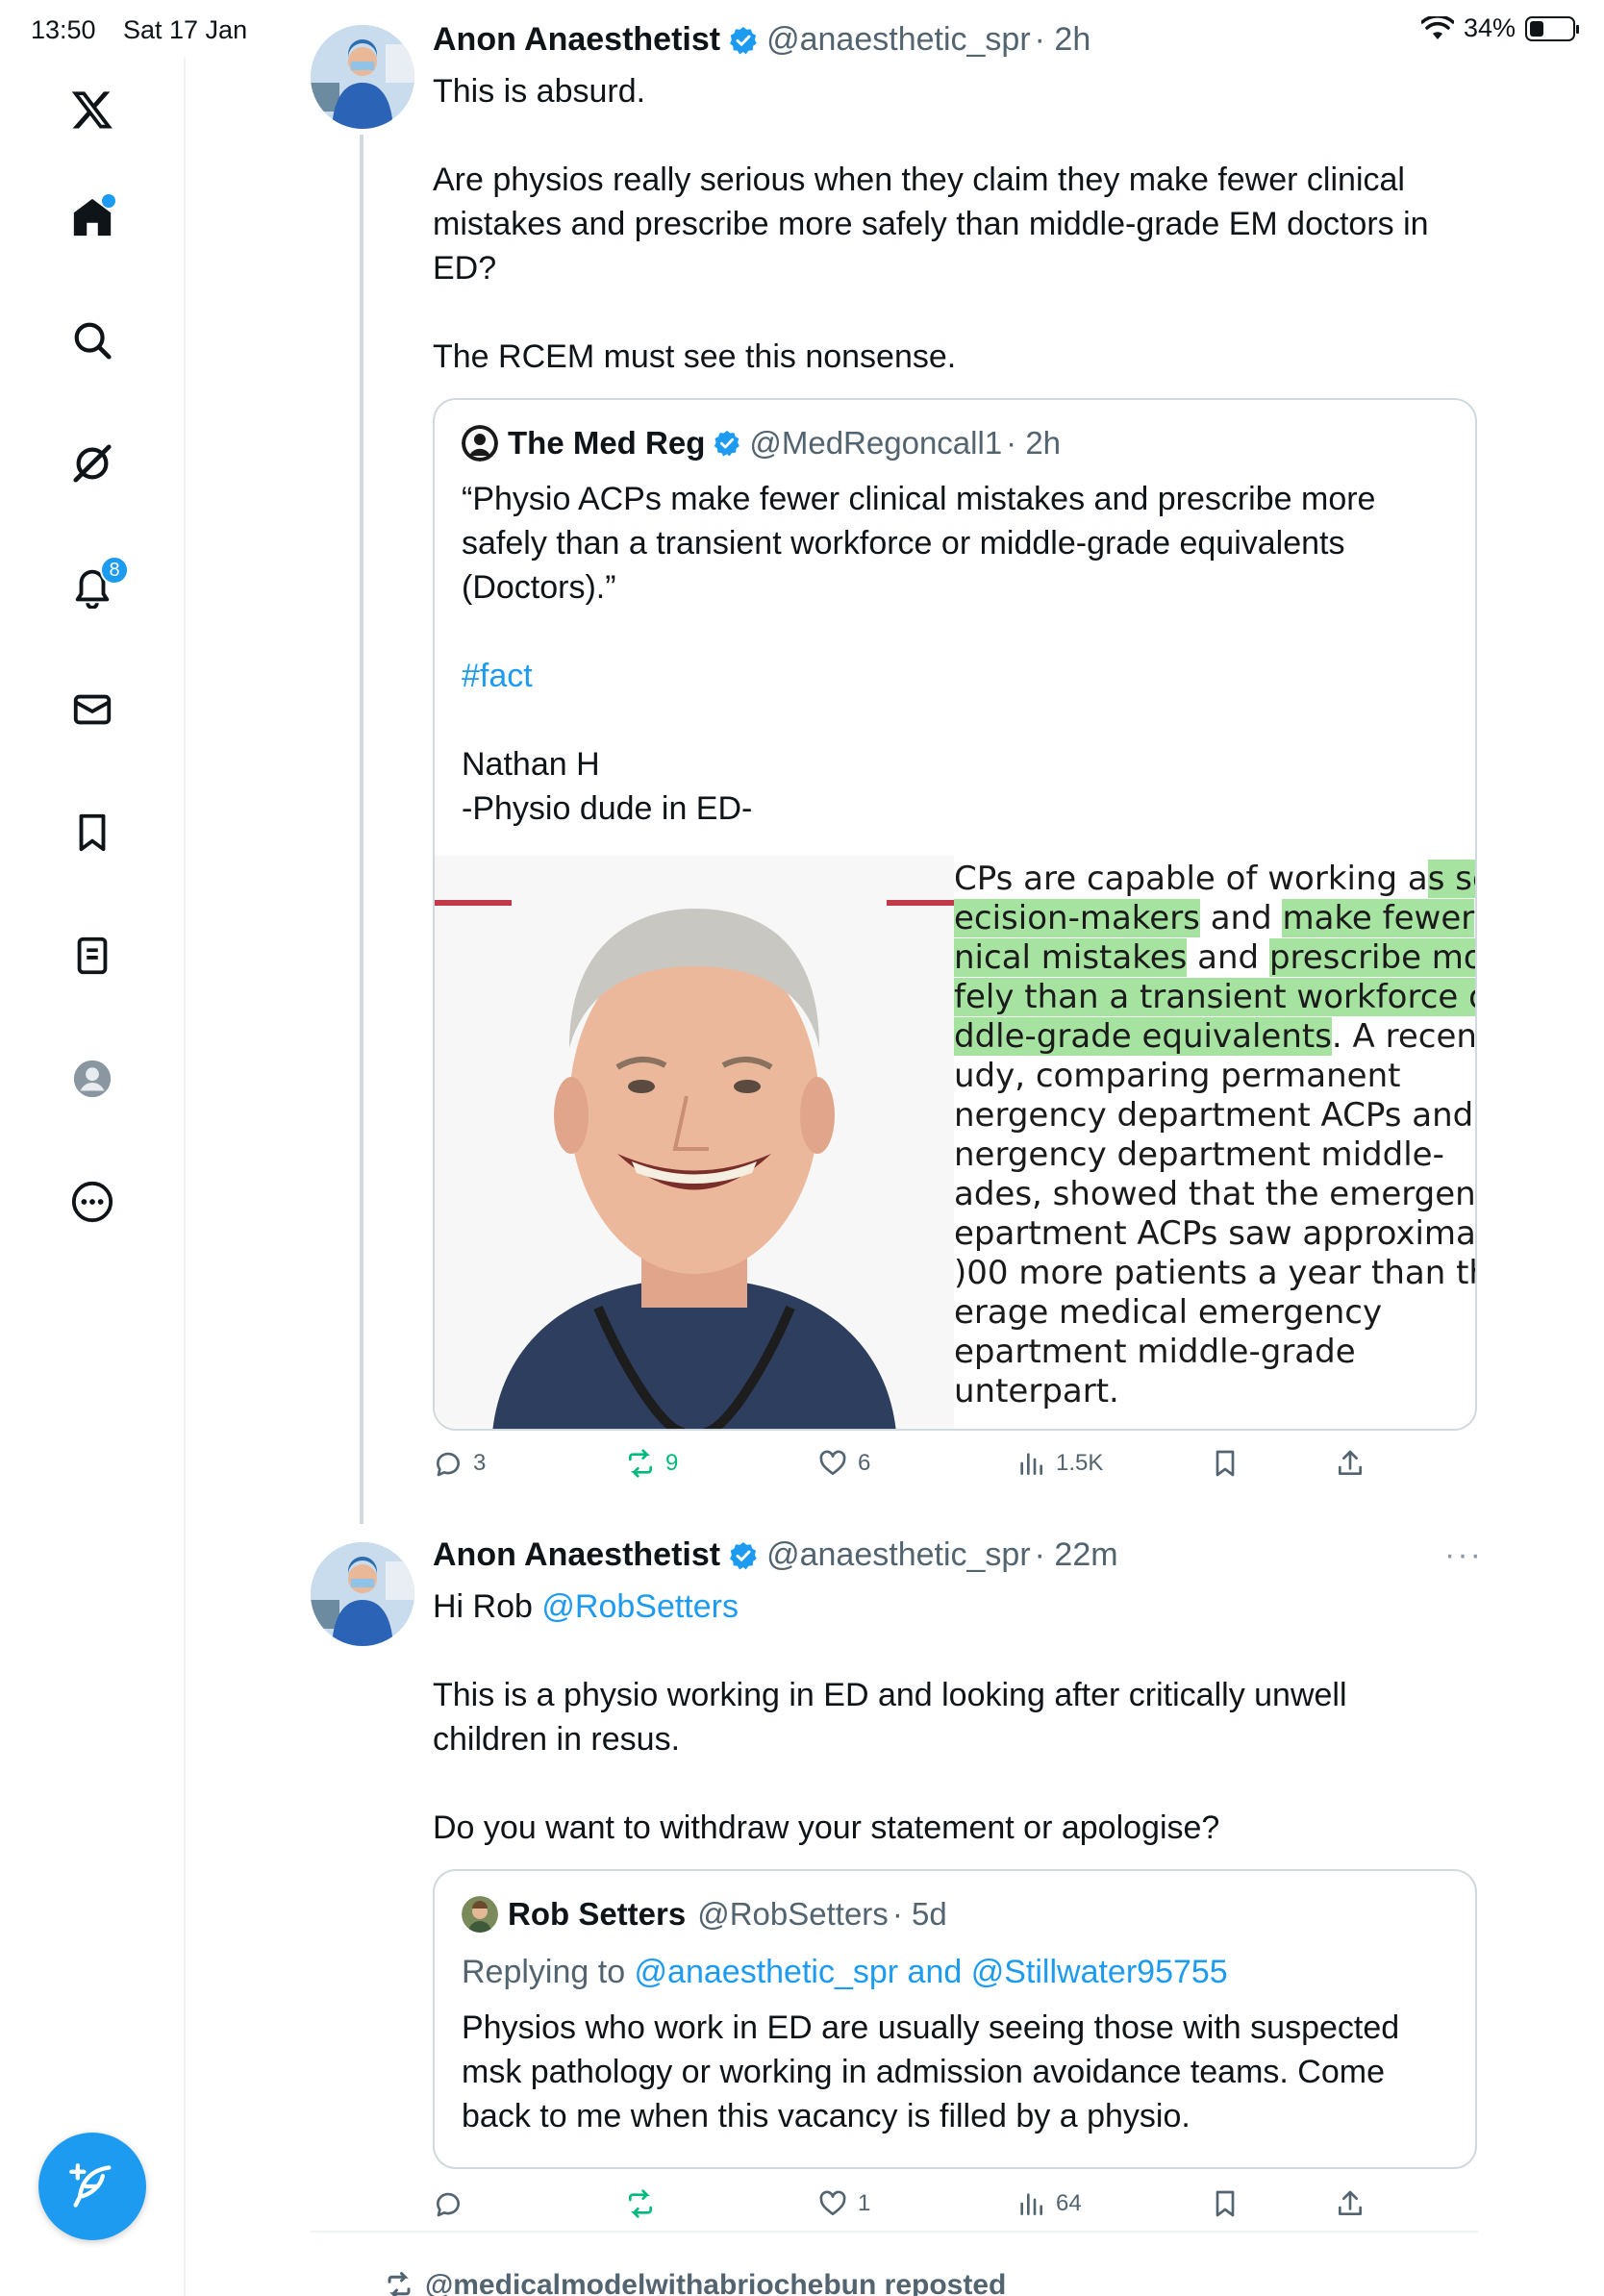  I want to click on retweet-count: 9, so click(672, 1463).